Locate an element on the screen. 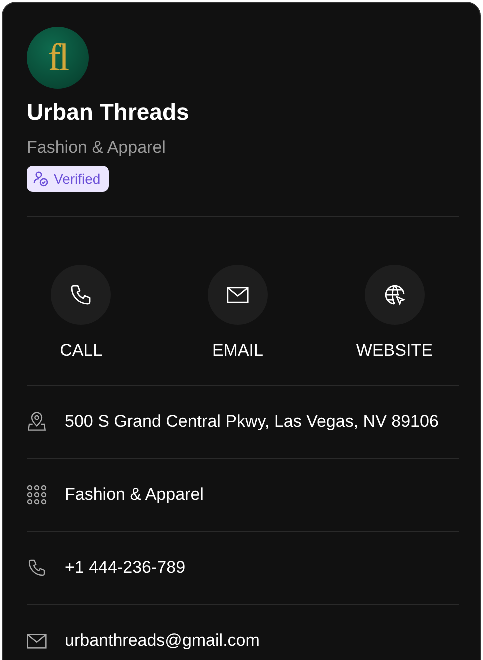  business-name: Urban Threads is located at coordinates (108, 112).